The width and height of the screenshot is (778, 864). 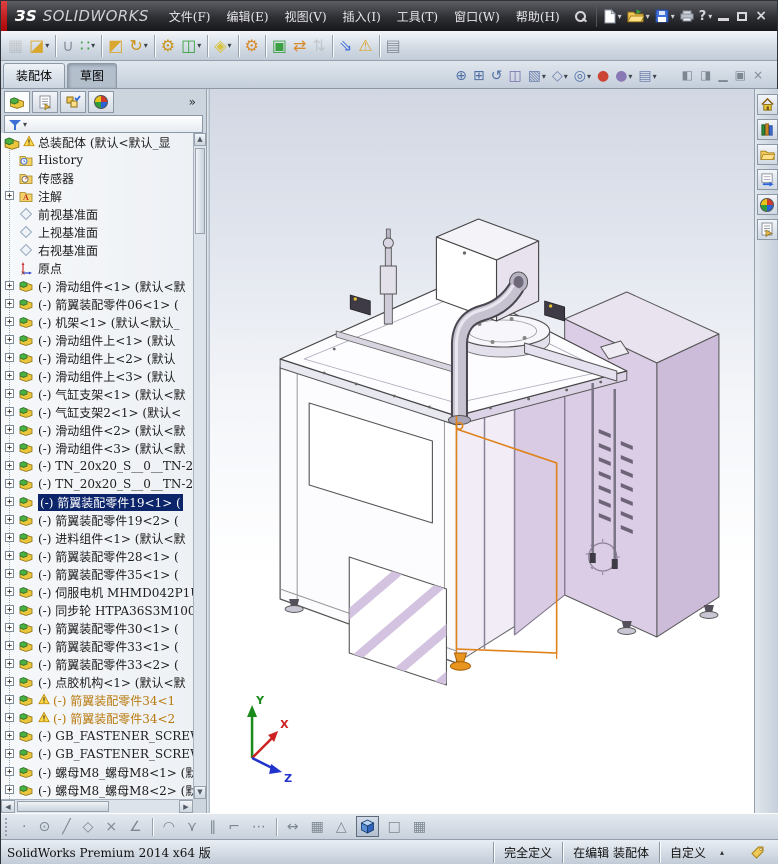 What do you see at coordinates (97, 430) in the screenshot?
I see `tree-item: + A (-) 滑动组件<2> (默认<默` at bounding box center [97, 430].